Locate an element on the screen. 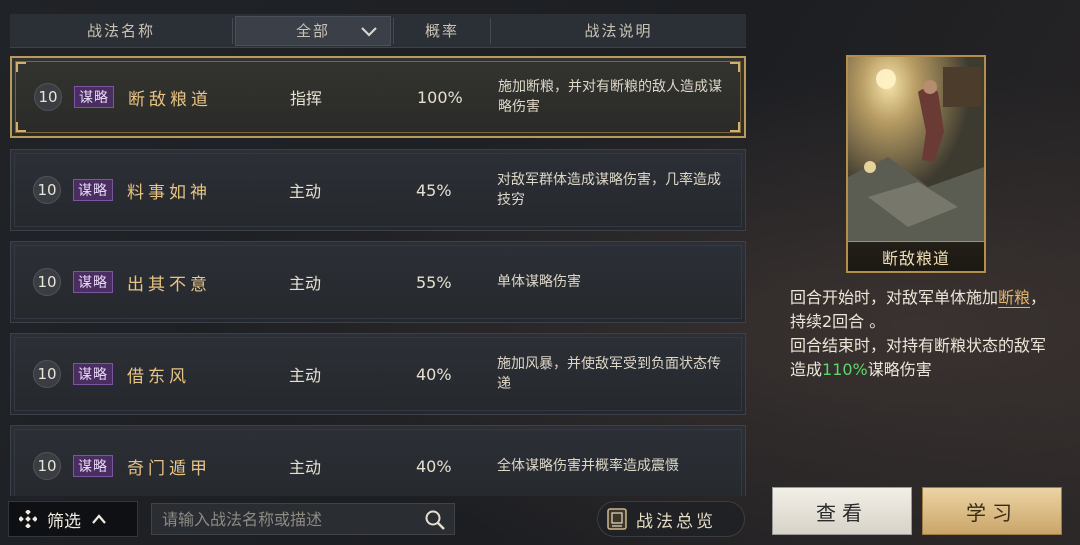 Image resolution: width=1080 pixels, height=545 pixels. filter-icon is located at coordinates (28, 519).